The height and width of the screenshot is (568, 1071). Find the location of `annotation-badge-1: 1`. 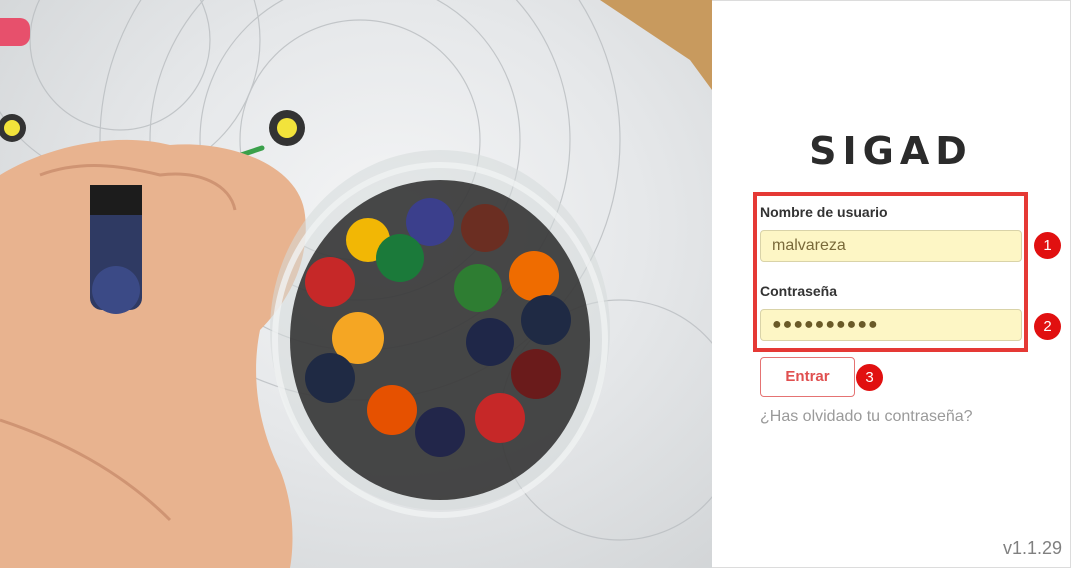

annotation-badge-1: 1 is located at coordinates (1047, 245).